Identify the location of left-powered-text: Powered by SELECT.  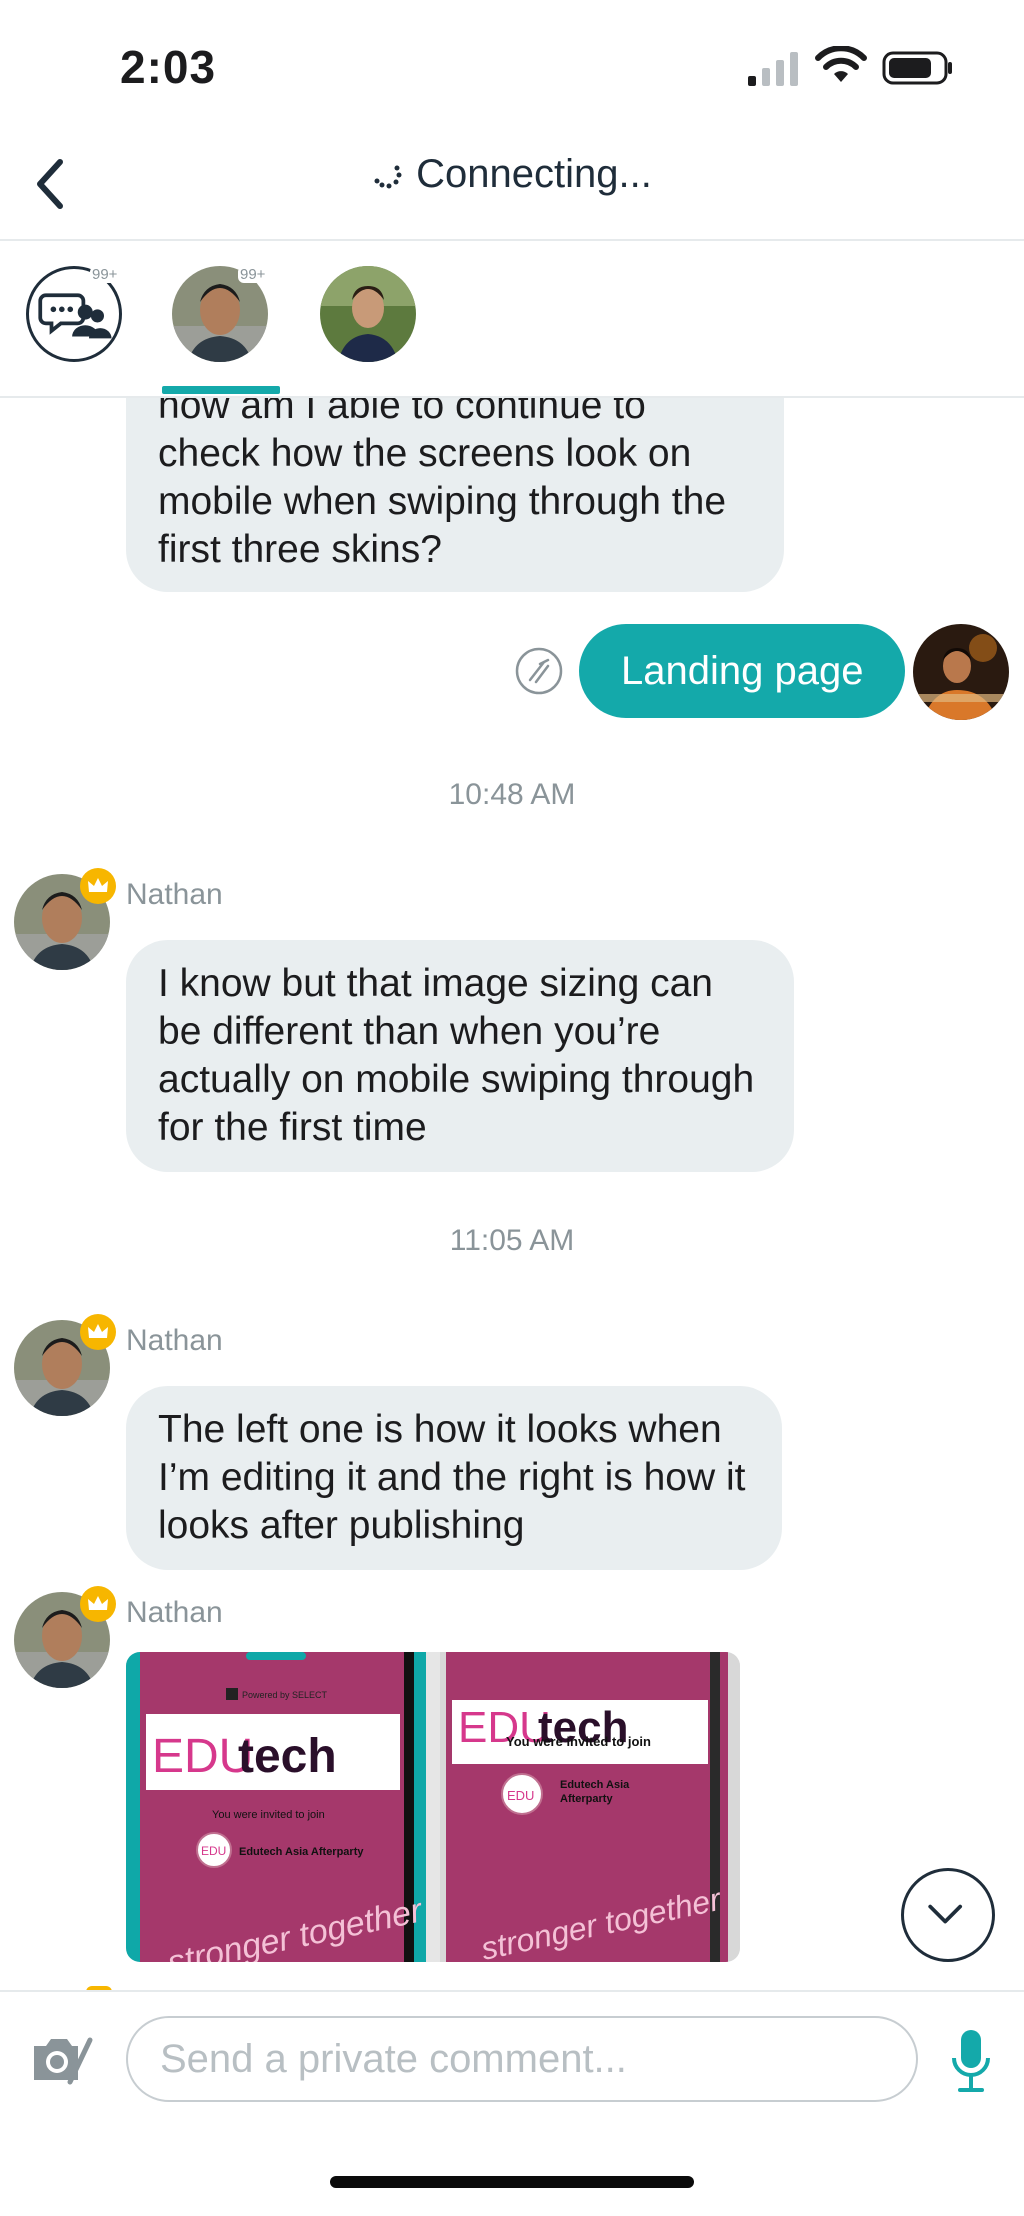
(285, 1695).